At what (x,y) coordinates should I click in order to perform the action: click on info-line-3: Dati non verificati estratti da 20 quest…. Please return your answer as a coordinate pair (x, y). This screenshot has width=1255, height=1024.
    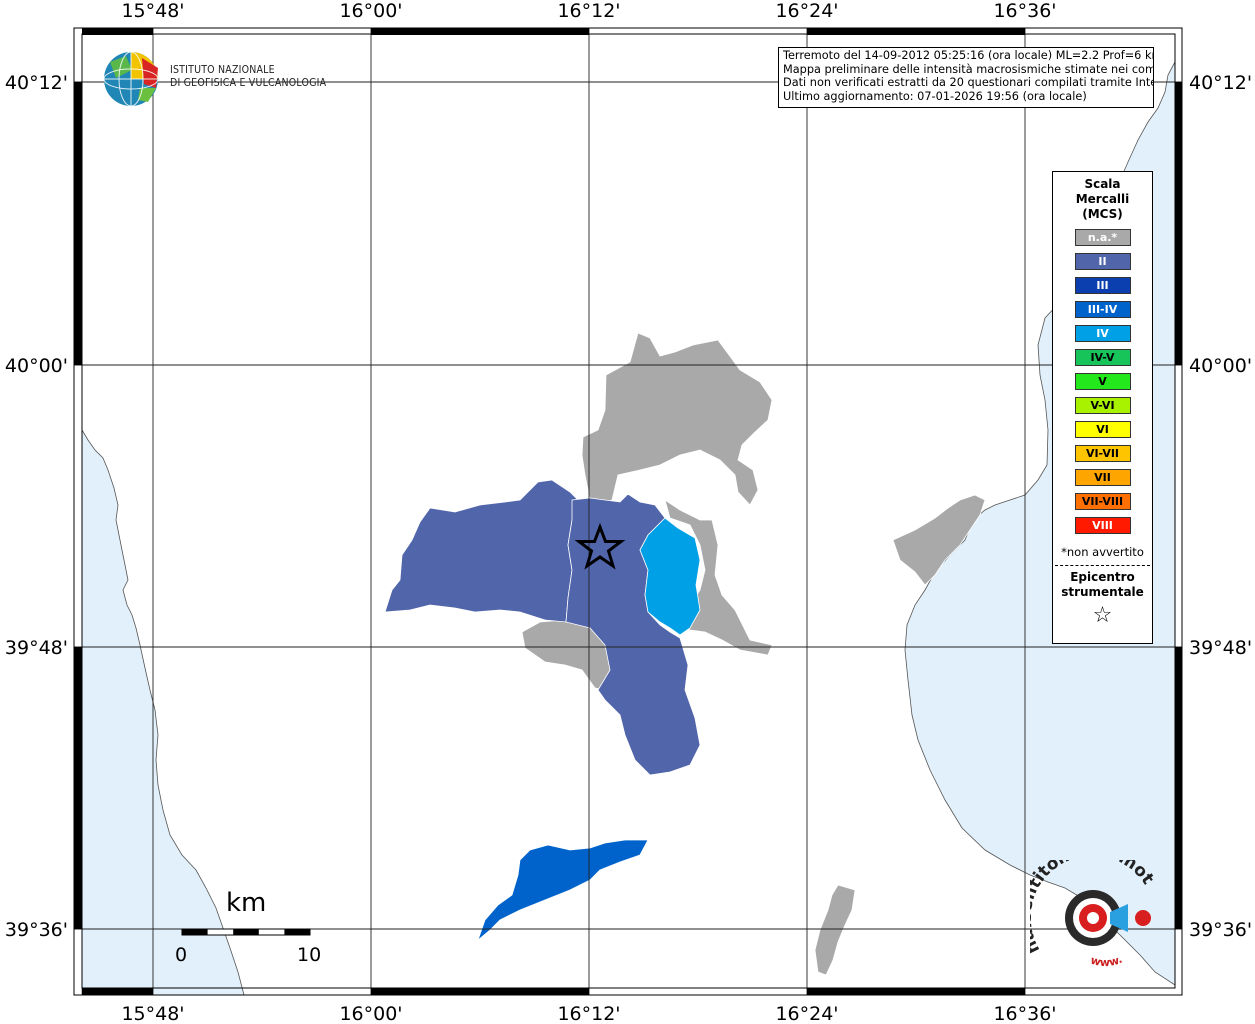
    Looking at the image, I should click on (968, 82).